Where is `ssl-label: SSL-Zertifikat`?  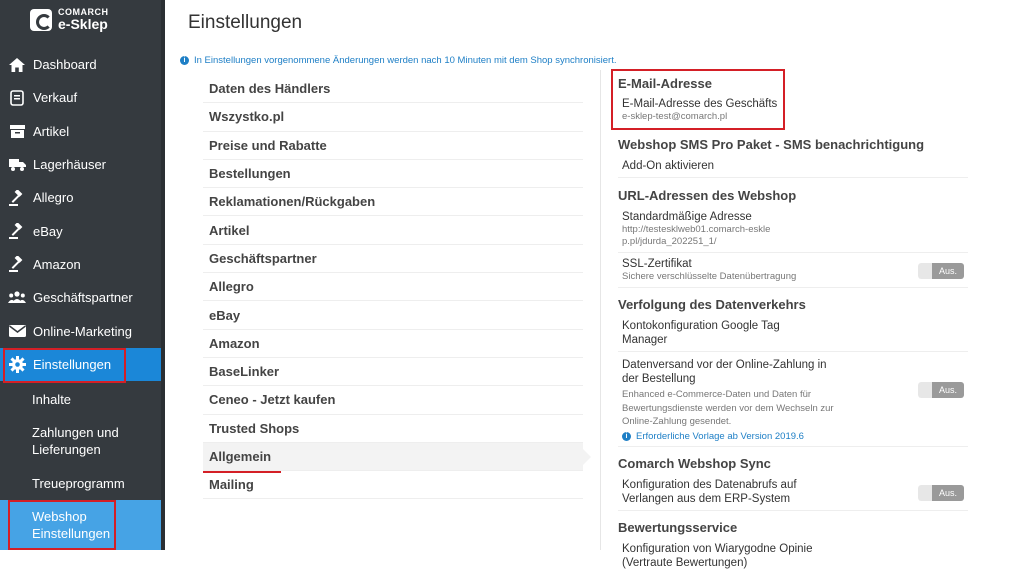
ssl-label: SSL-Zertifikat is located at coordinates (657, 264).